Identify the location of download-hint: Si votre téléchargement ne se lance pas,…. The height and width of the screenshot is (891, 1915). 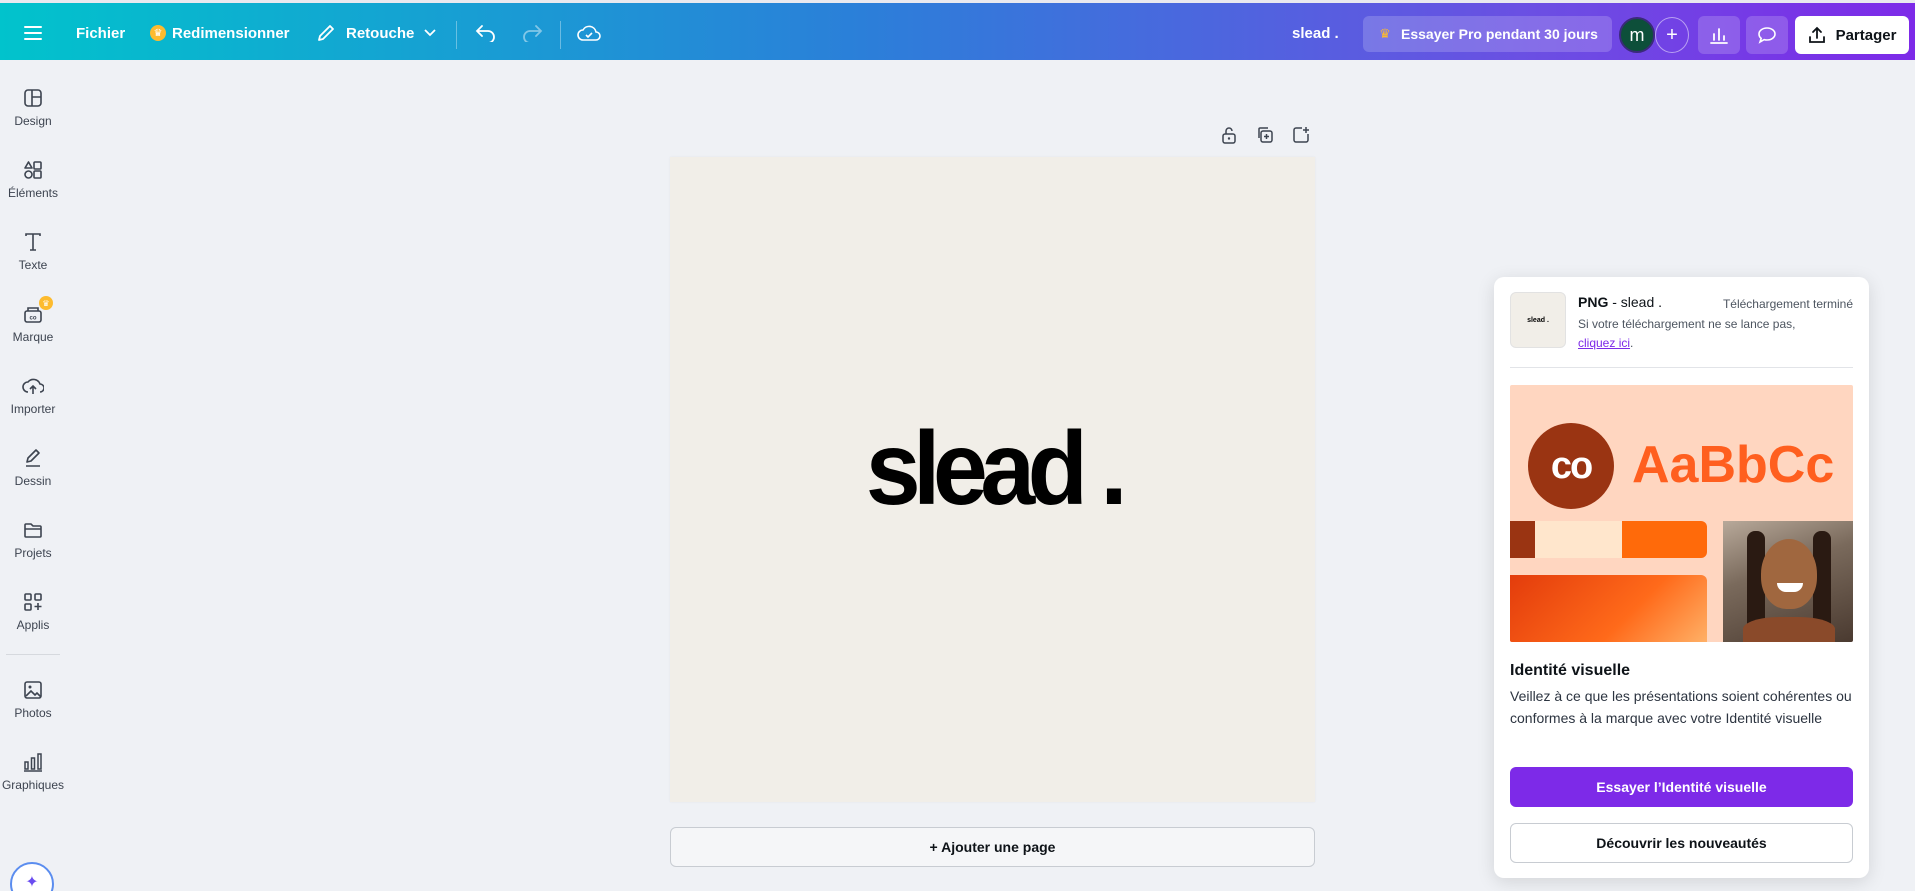
(1718, 334).